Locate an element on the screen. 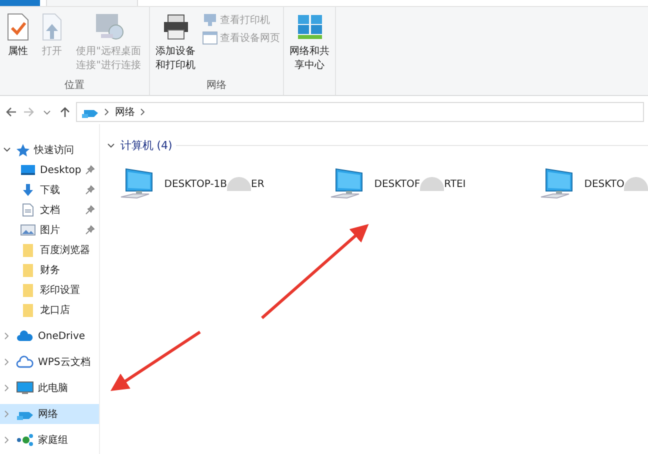 This screenshot has height=454, width=648. nav-item: 家庭组 is located at coordinates (50, 440).